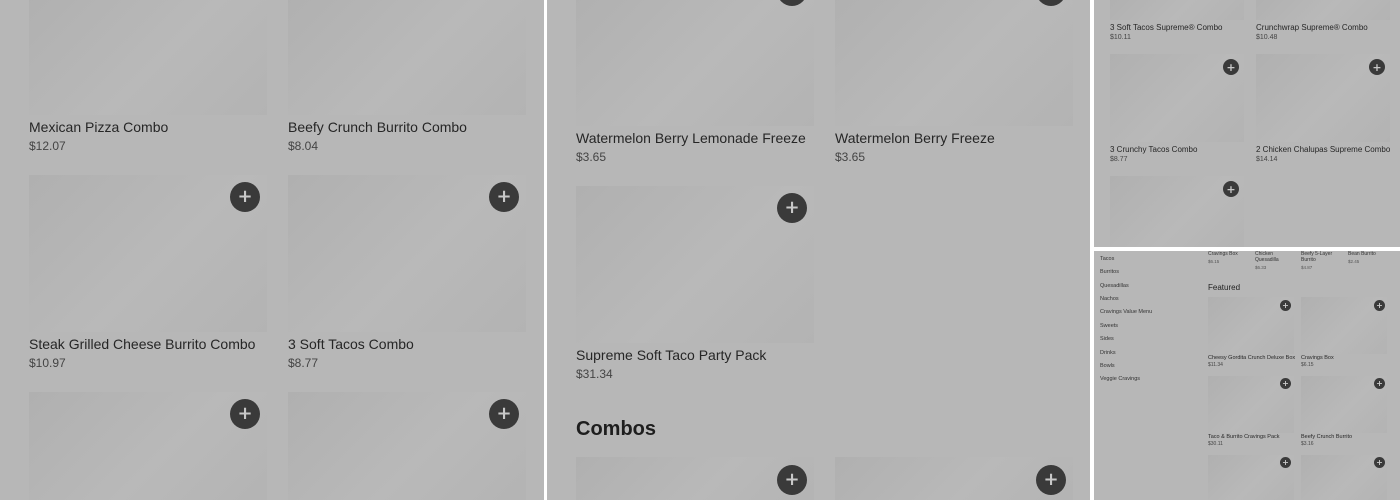 The image size is (1400, 500). Describe the element at coordinates (98, 127) in the screenshot. I see `item-name: Mexican Pizza Combo` at that location.